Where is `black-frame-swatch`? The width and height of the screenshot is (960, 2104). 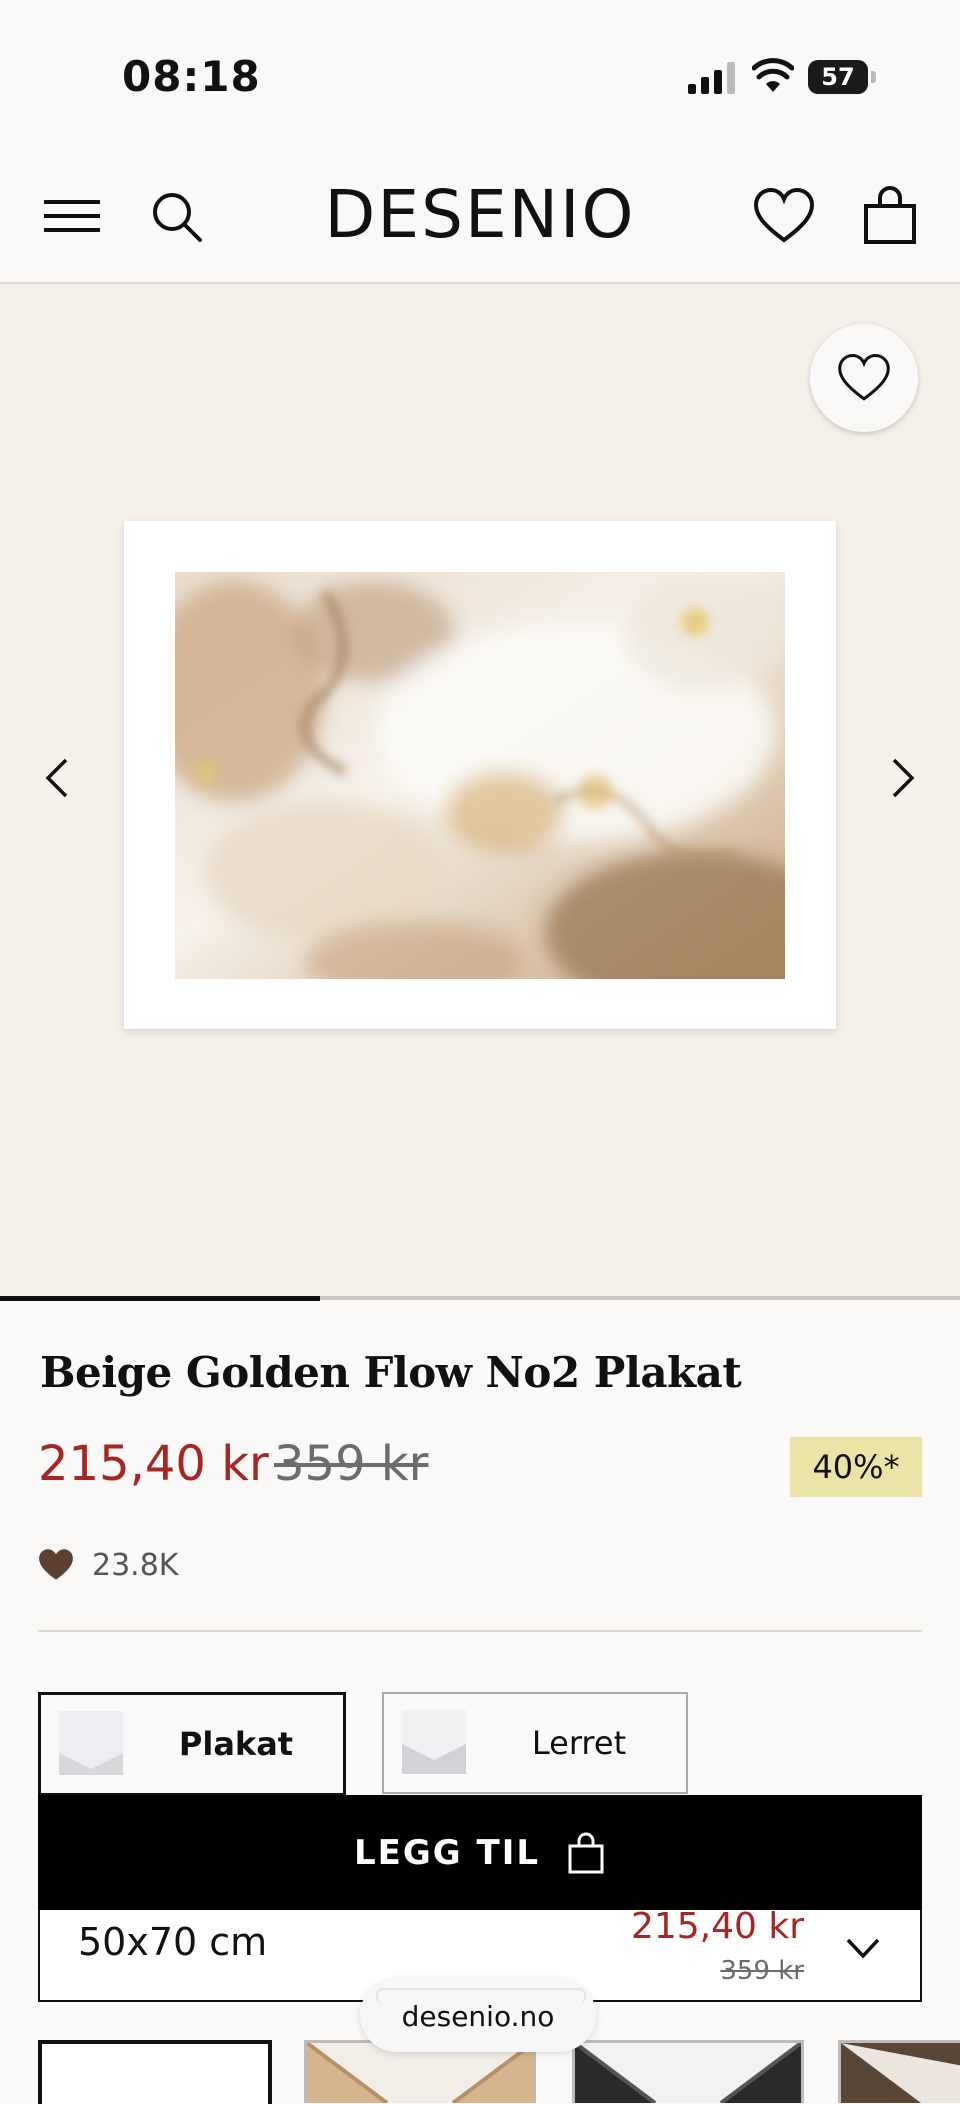 black-frame-swatch is located at coordinates (688, 2073).